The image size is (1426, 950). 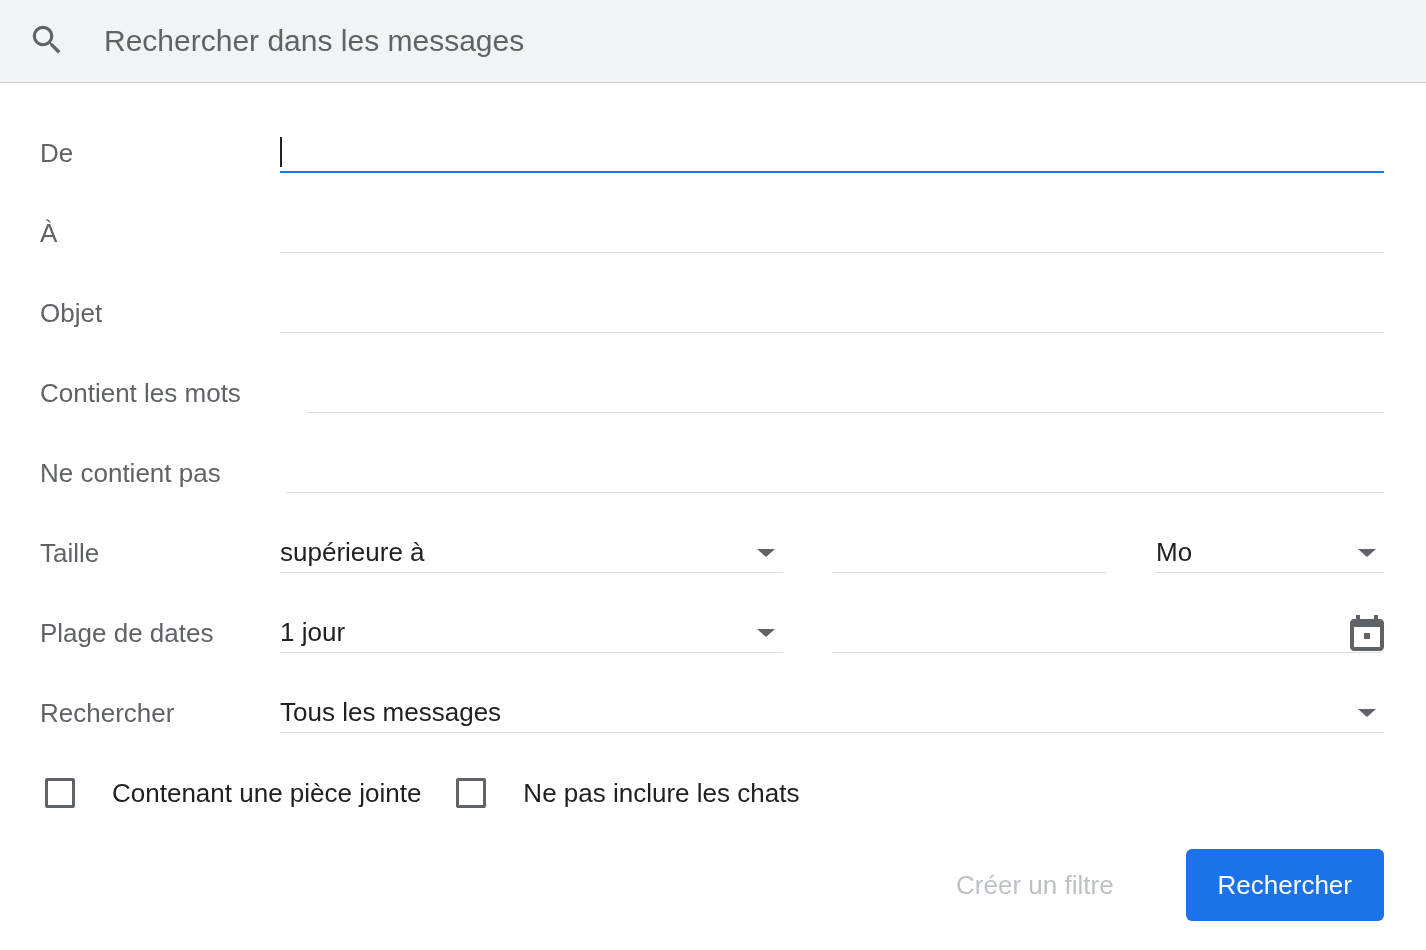 I want to click on dropdown: supérieure à, so click(x=531, y=553).